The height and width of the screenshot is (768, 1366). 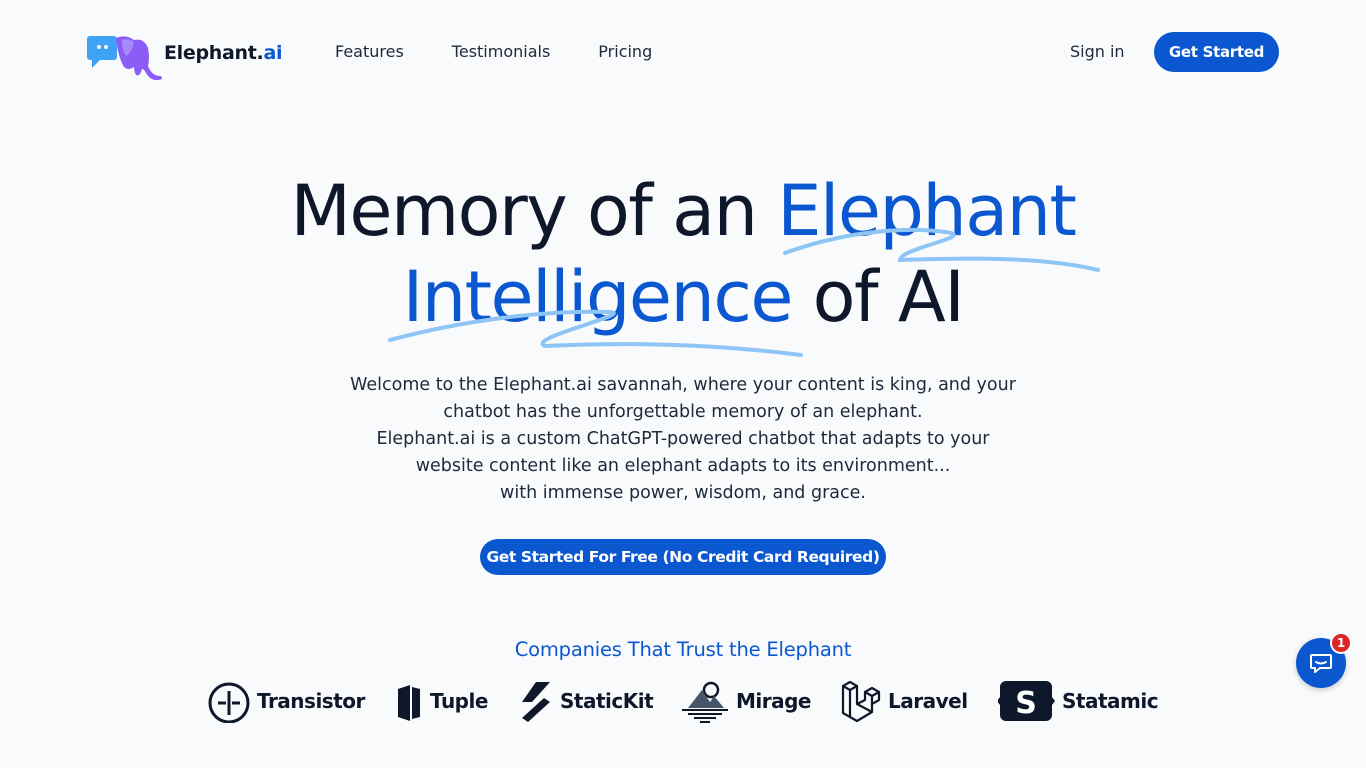 I want to click on nav-link-pricing: Pricing, so click(x=625, y=51).